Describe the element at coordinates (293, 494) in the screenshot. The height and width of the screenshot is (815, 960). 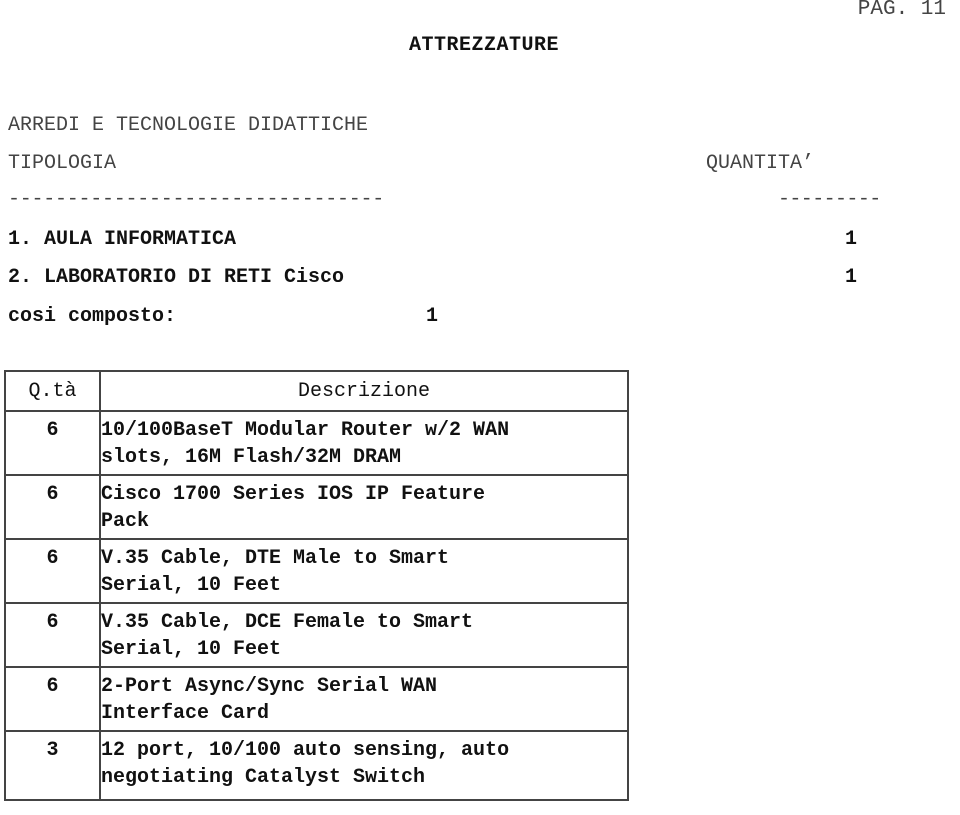
I see `description-line: Cisco 1700 Series IOS IP Feature` at that location.